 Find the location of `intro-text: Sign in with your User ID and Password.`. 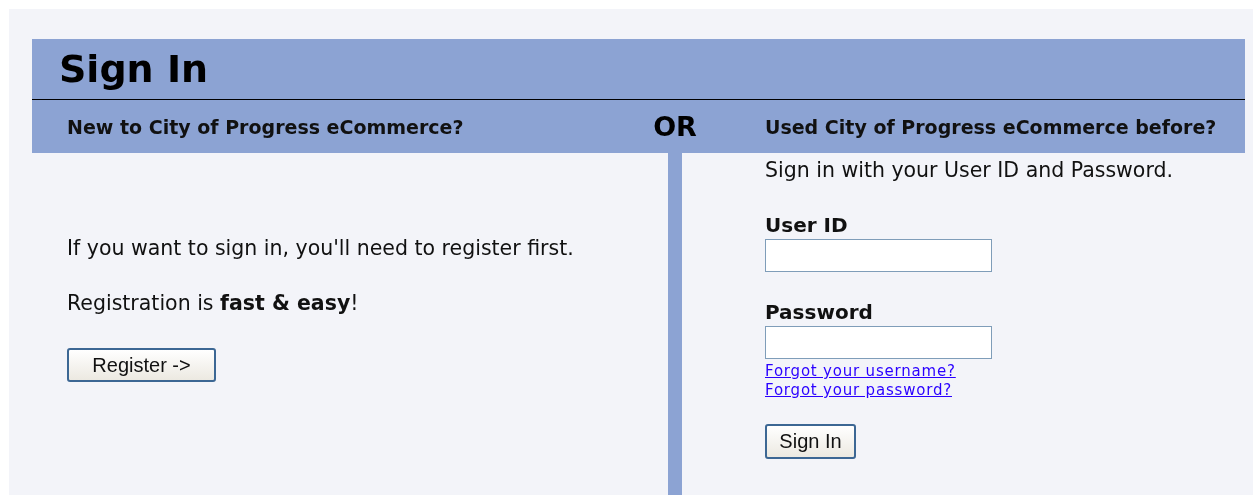

intro-text: Sign in with your User ID and Password. is located at coordinates (969, 170).